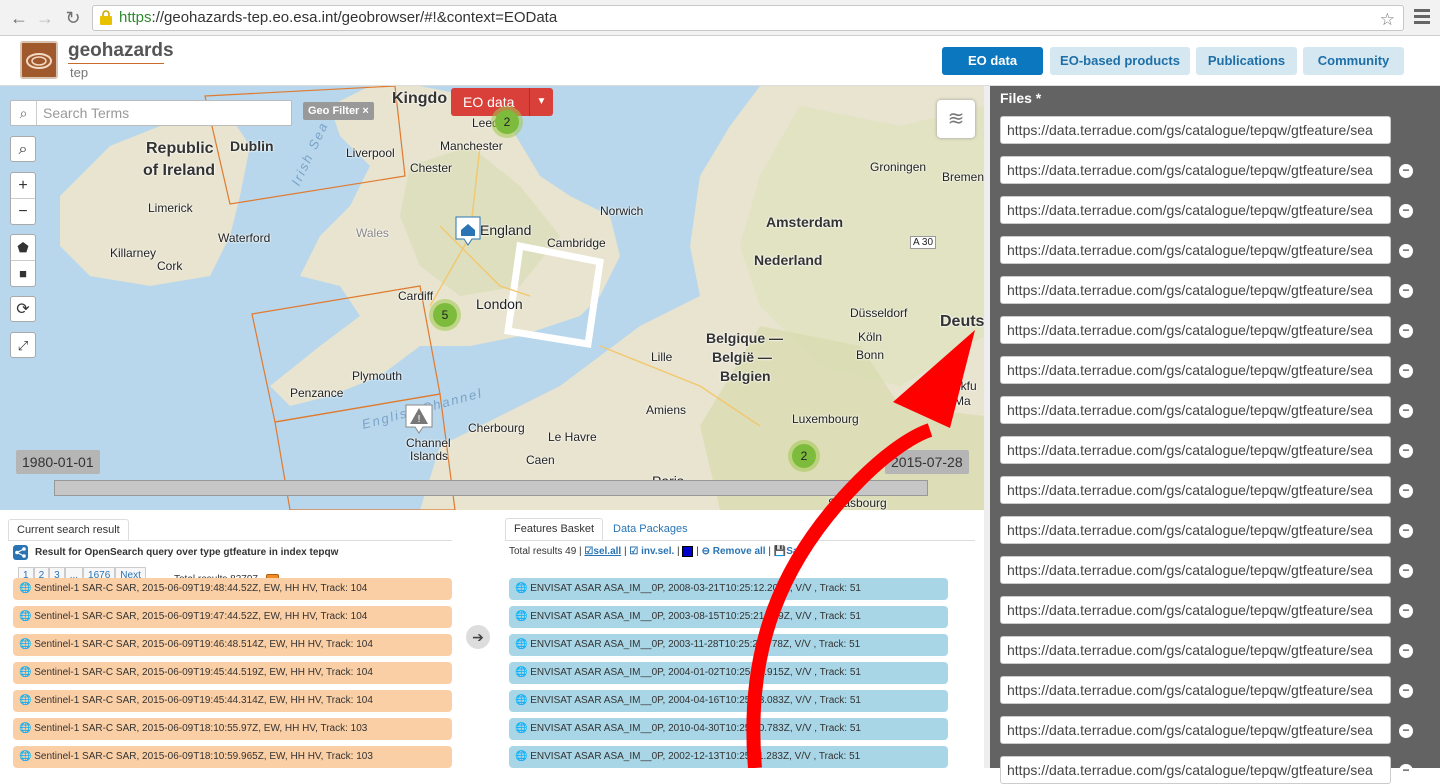 This screenshot has height=784, width=1440. What do you see at coordinates (879, 313) in the screenshot?
I see `map-label-dusseldorf: Düsseldorf` at bounding box center [879, 313].